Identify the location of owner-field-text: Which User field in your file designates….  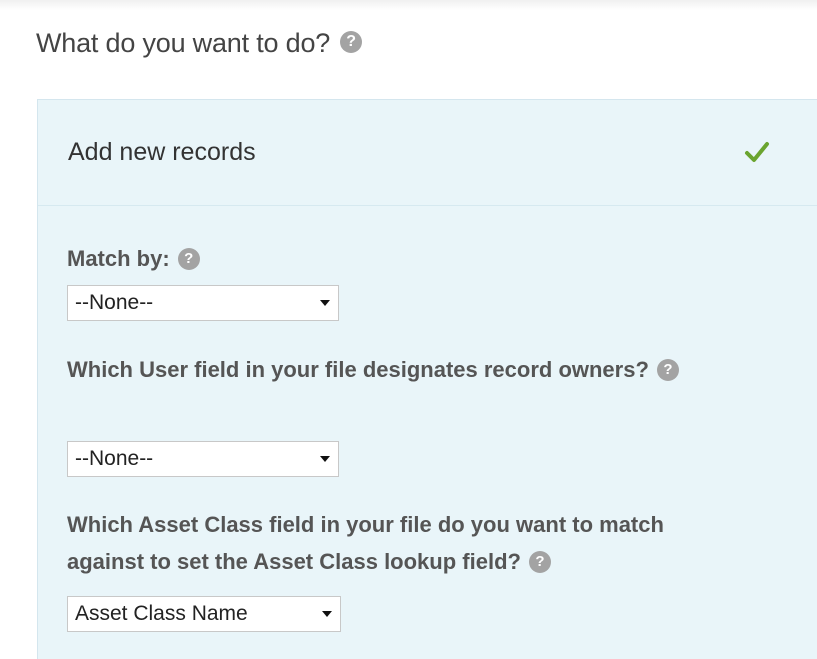
(358, 369).